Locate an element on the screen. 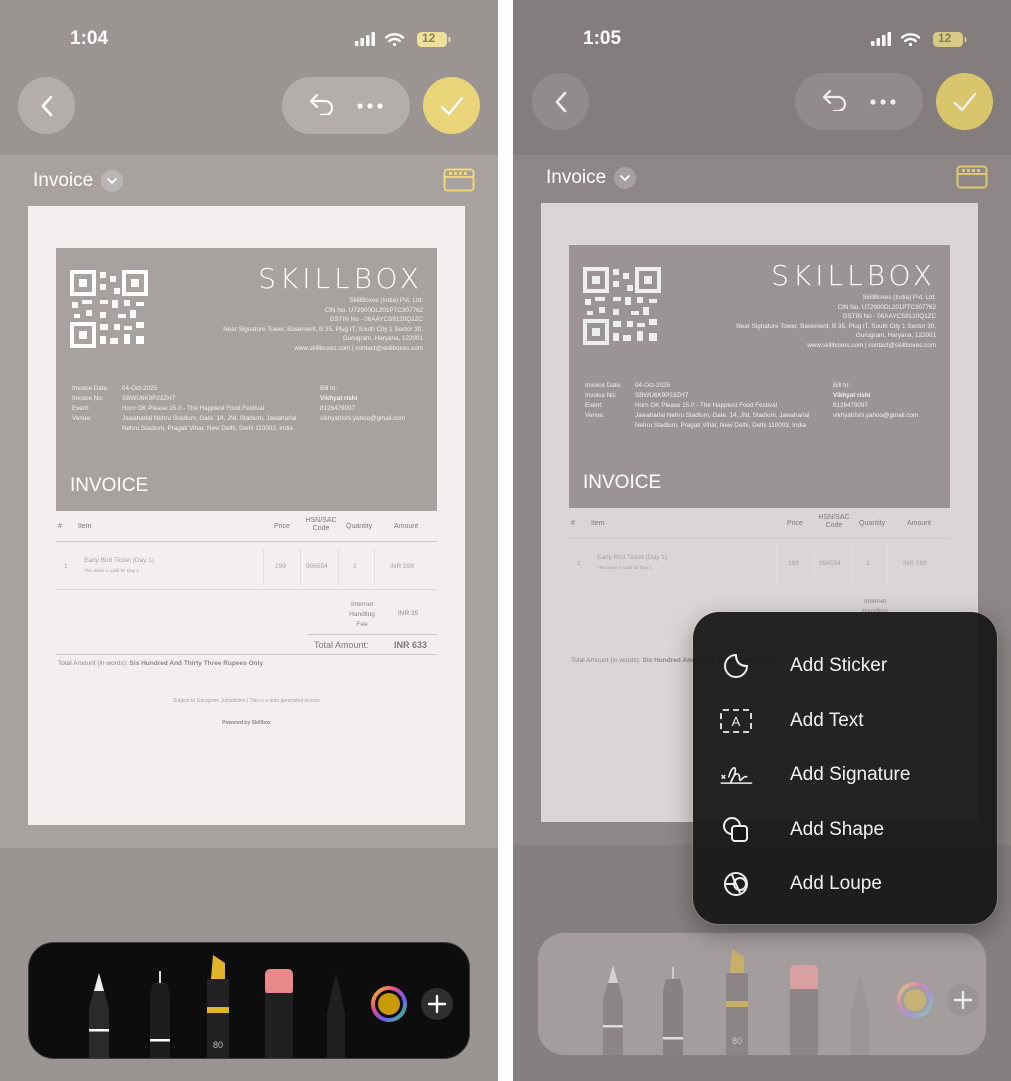 The image size is (1011, 1081). status-time: 1:05 is located at coordinates (602, 38).